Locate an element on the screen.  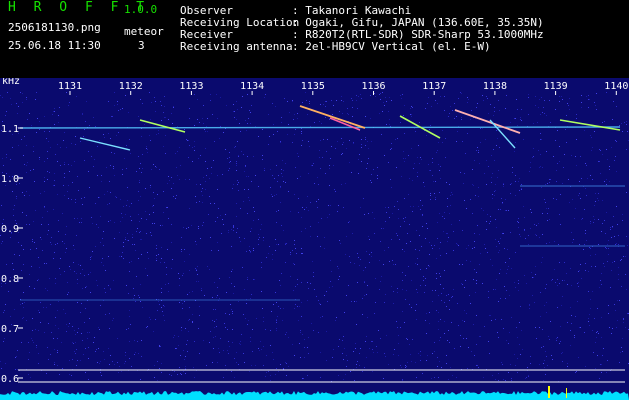
image-filename: 2506181130.png is located at coordinates (54, 27).